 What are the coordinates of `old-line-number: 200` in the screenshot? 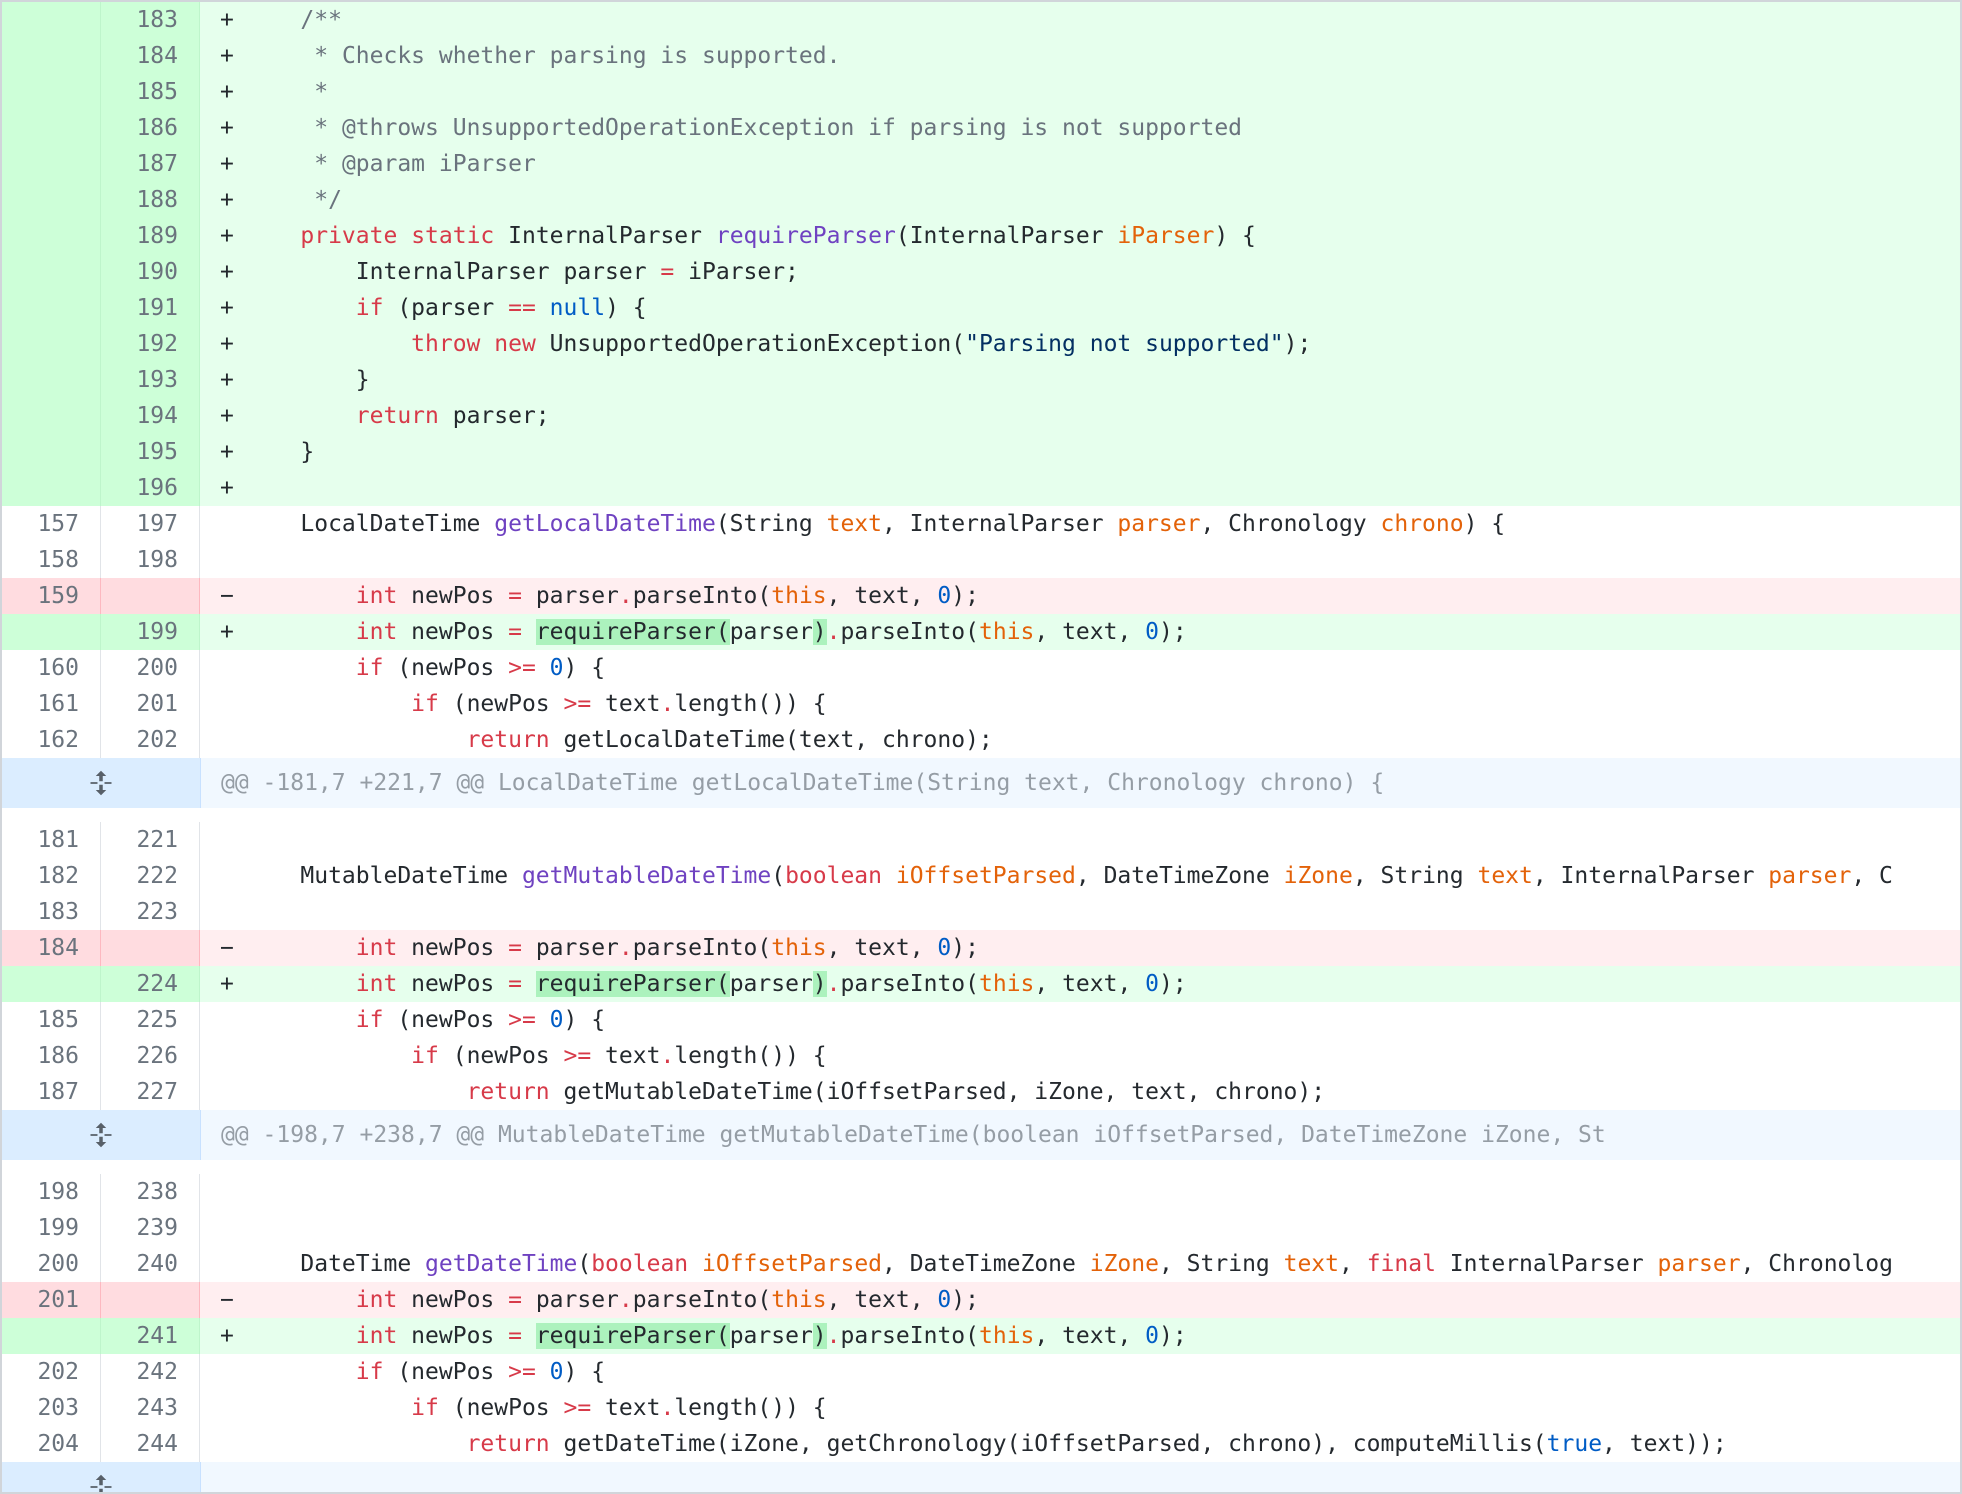 It's located at (51, 1264).